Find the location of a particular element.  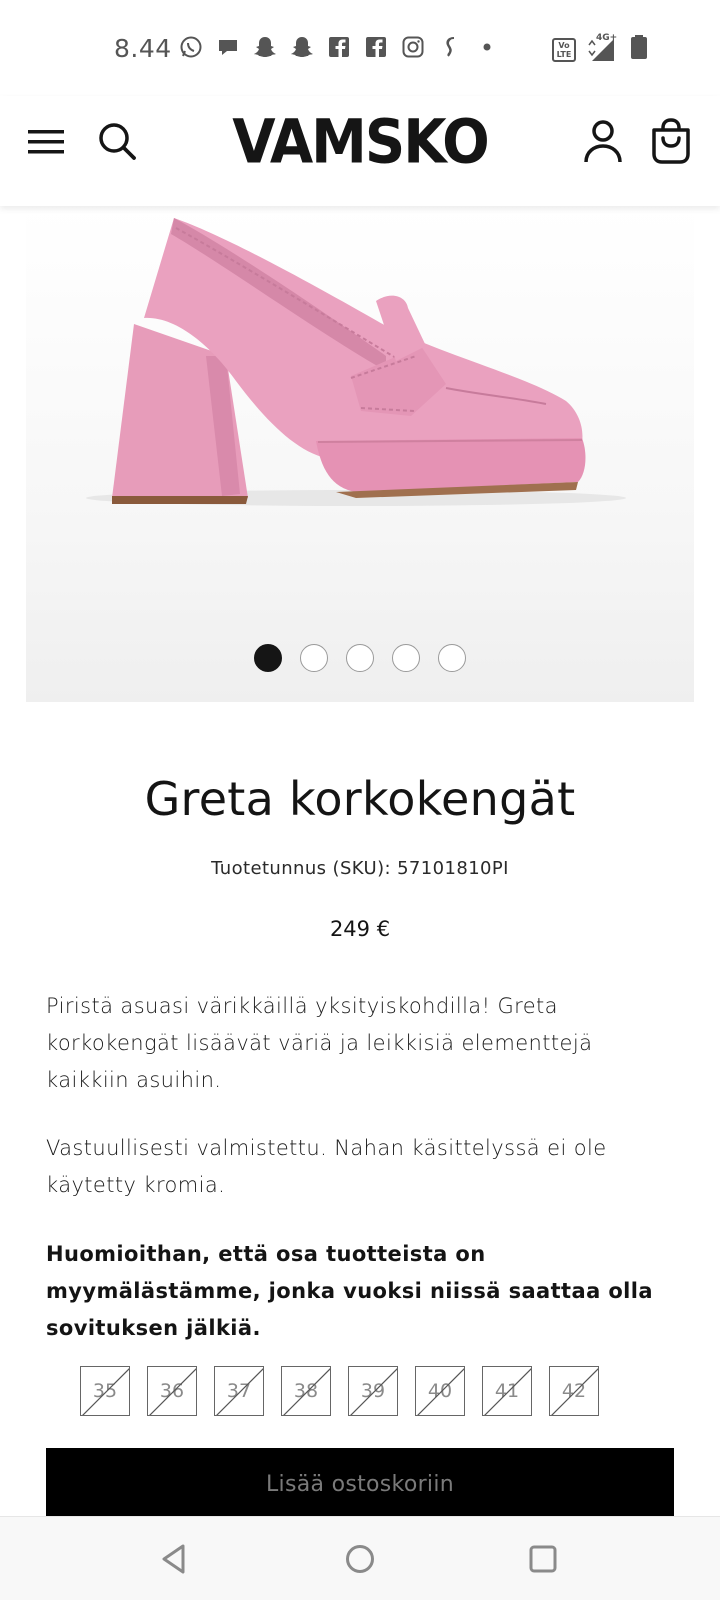

volte-icon: Vo LTE is located at coordinates (564, 49).